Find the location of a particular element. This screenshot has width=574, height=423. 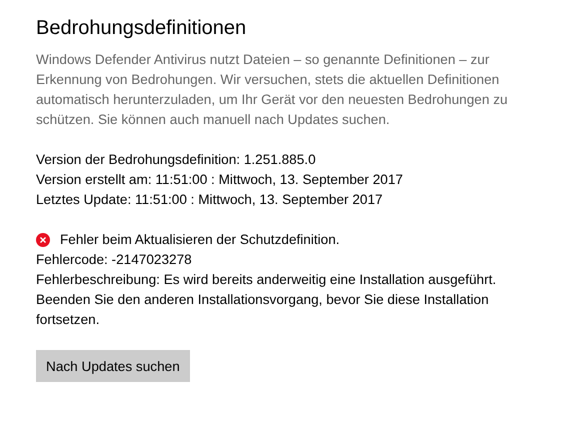

section-title: Bedrohungsdefinitionen is located at coordinates (142, 28).